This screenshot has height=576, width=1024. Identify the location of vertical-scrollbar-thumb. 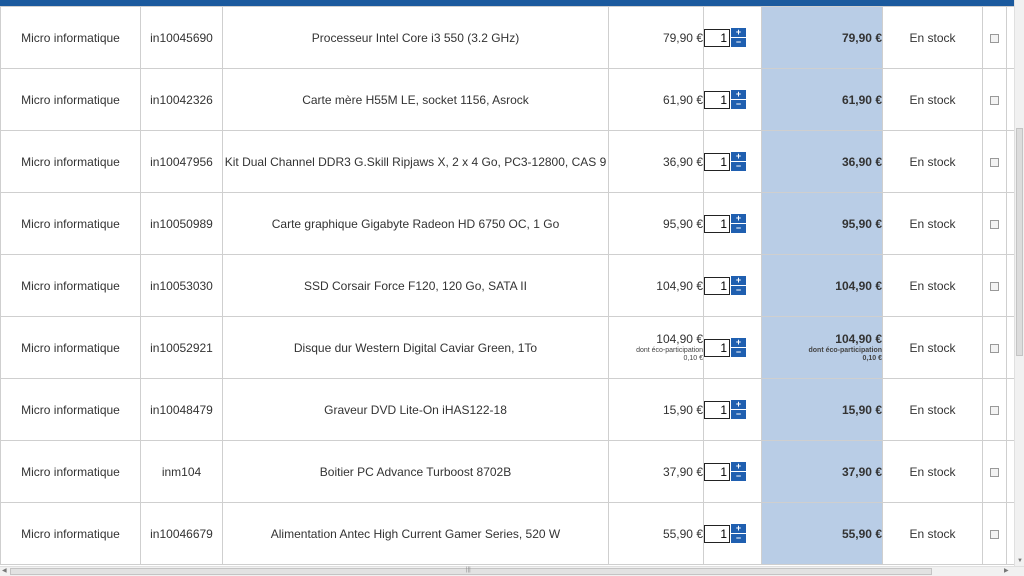
(1019, 242).